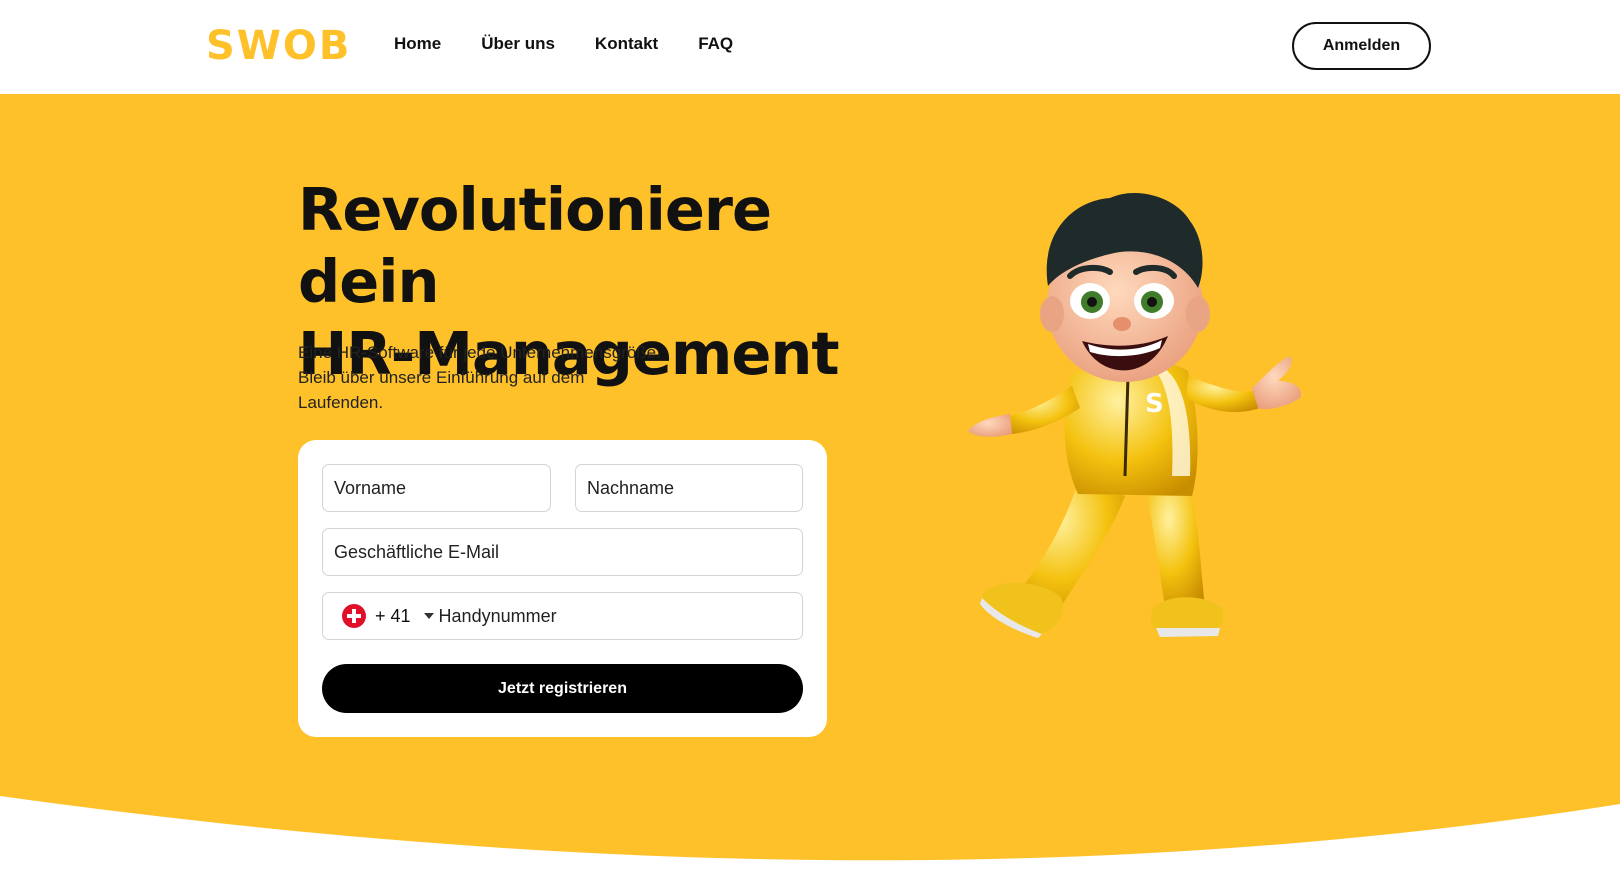 The height and width of the screenshot is (894, 1620). Describe the element at coordinates (715, 44) in the screenshot. I see `nav-link-faq: FAQ` at that location.